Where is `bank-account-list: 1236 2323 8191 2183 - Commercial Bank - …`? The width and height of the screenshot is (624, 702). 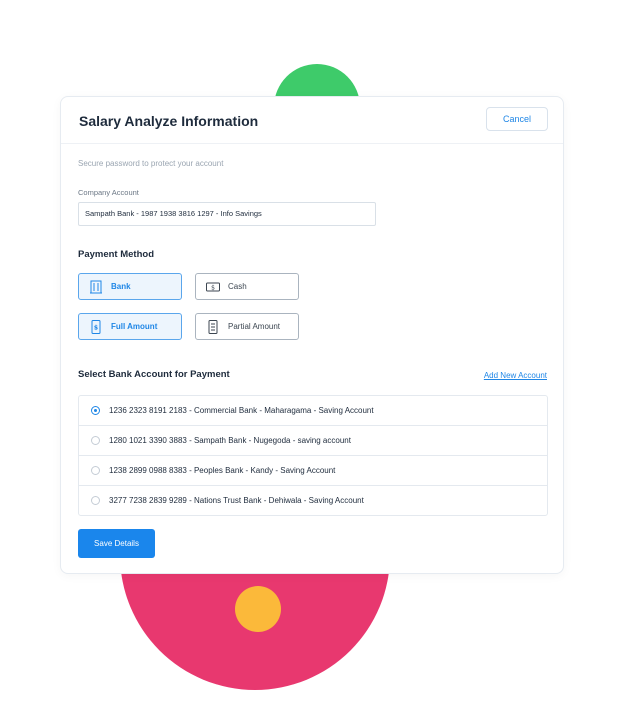
bank-account-list: 1236 2323 8191 2183 - Commercial Bank - … is located at coordinates (313, 455).